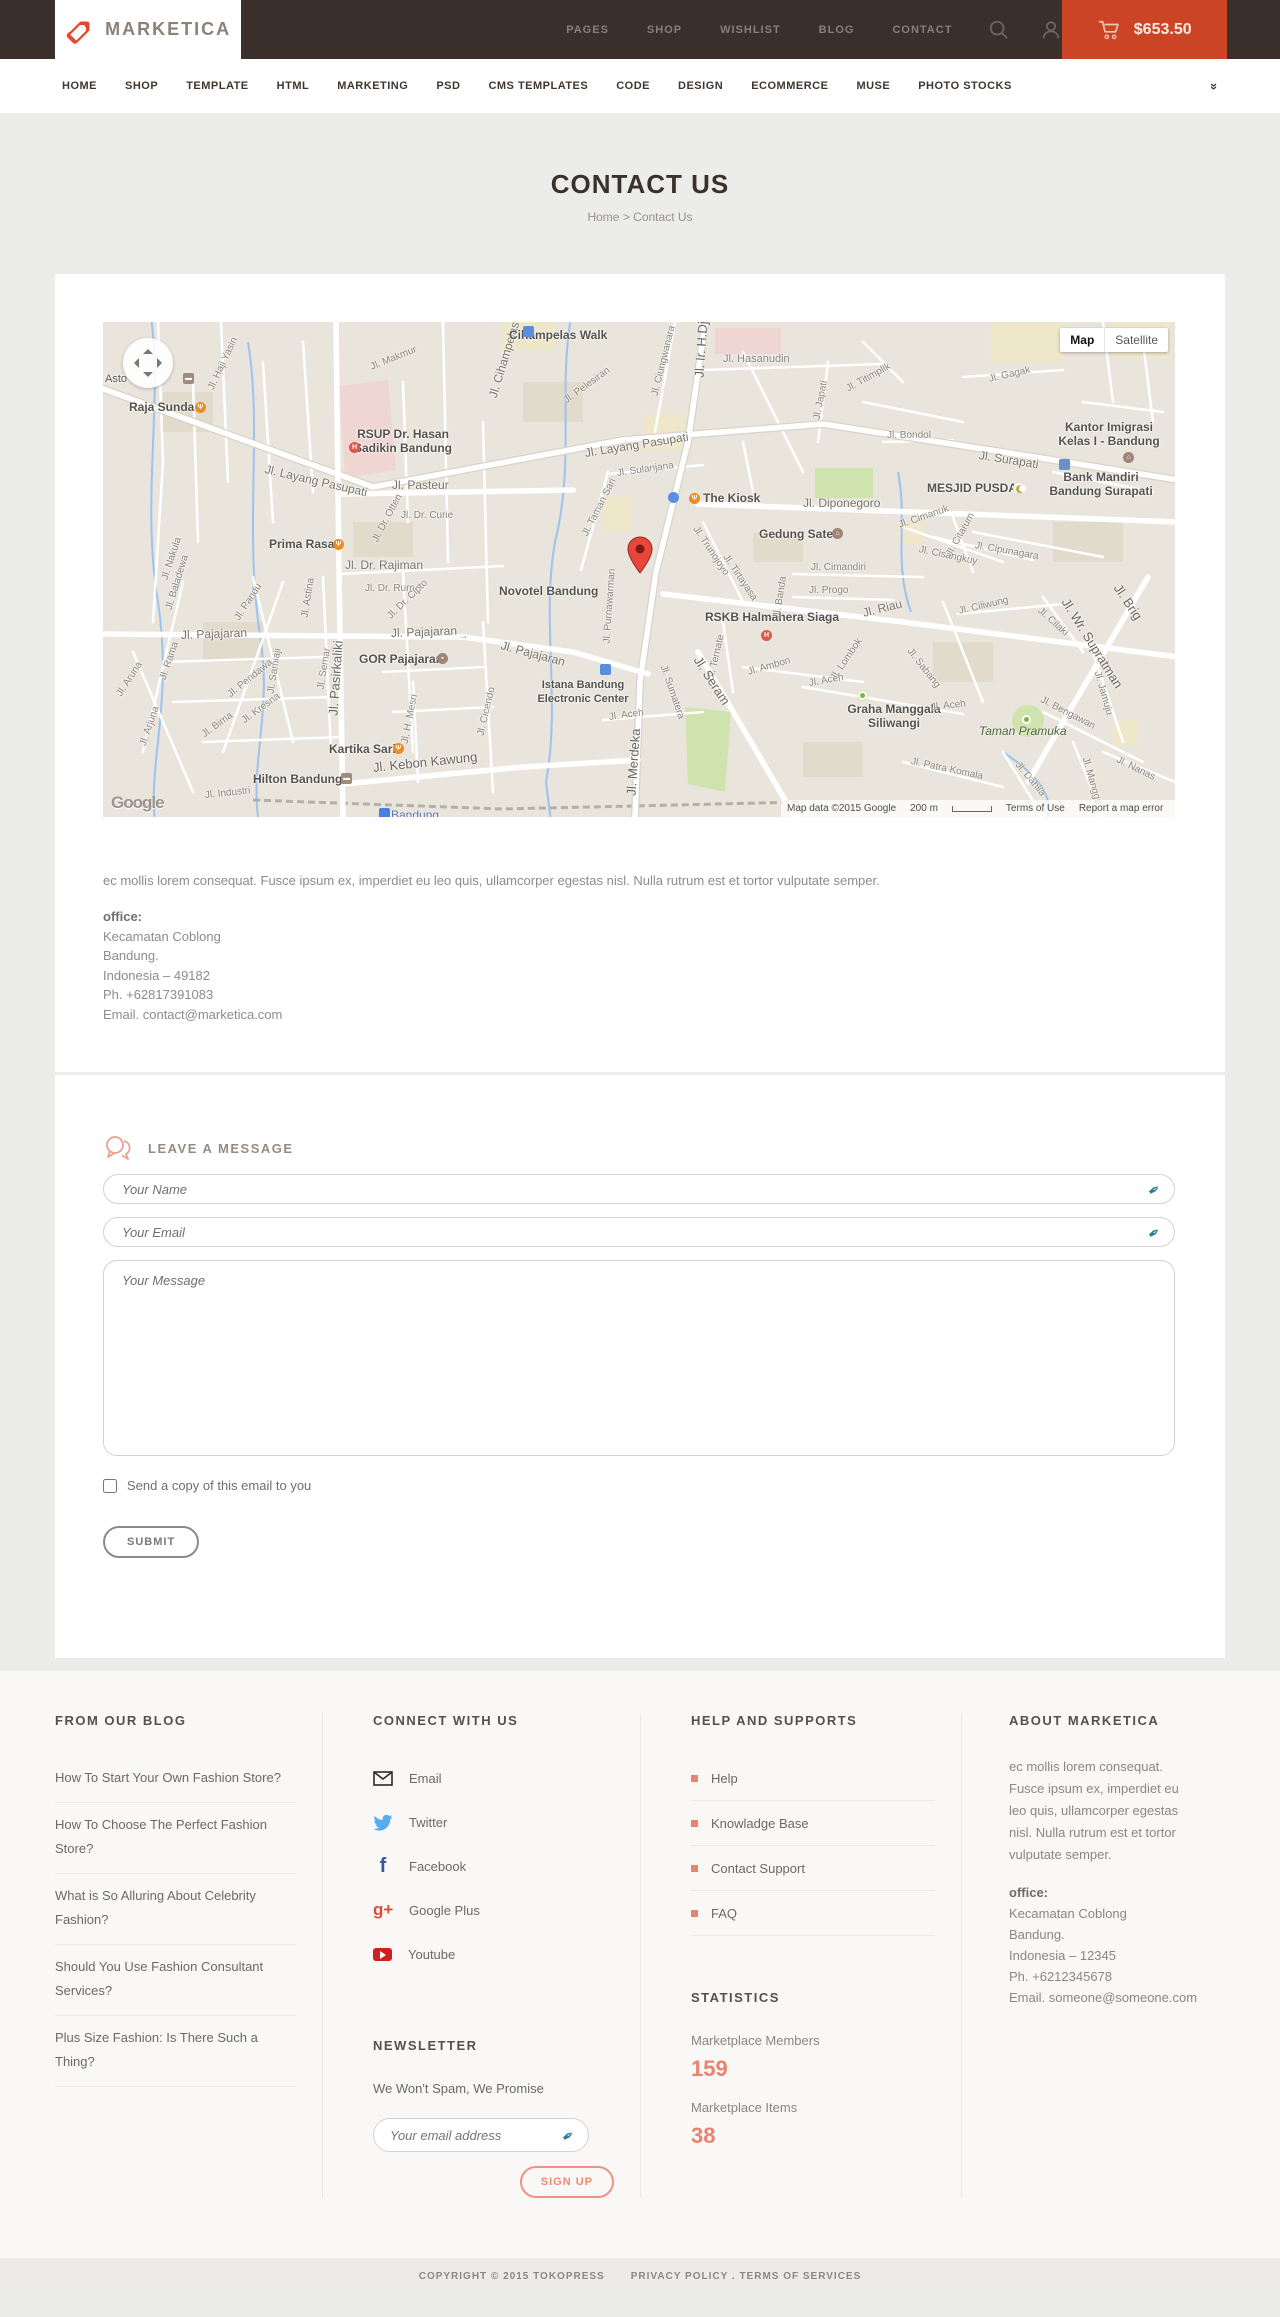  Describe the element at coordinates (162, 363) in the screenshot. I see `pan-right-icon` at that location.